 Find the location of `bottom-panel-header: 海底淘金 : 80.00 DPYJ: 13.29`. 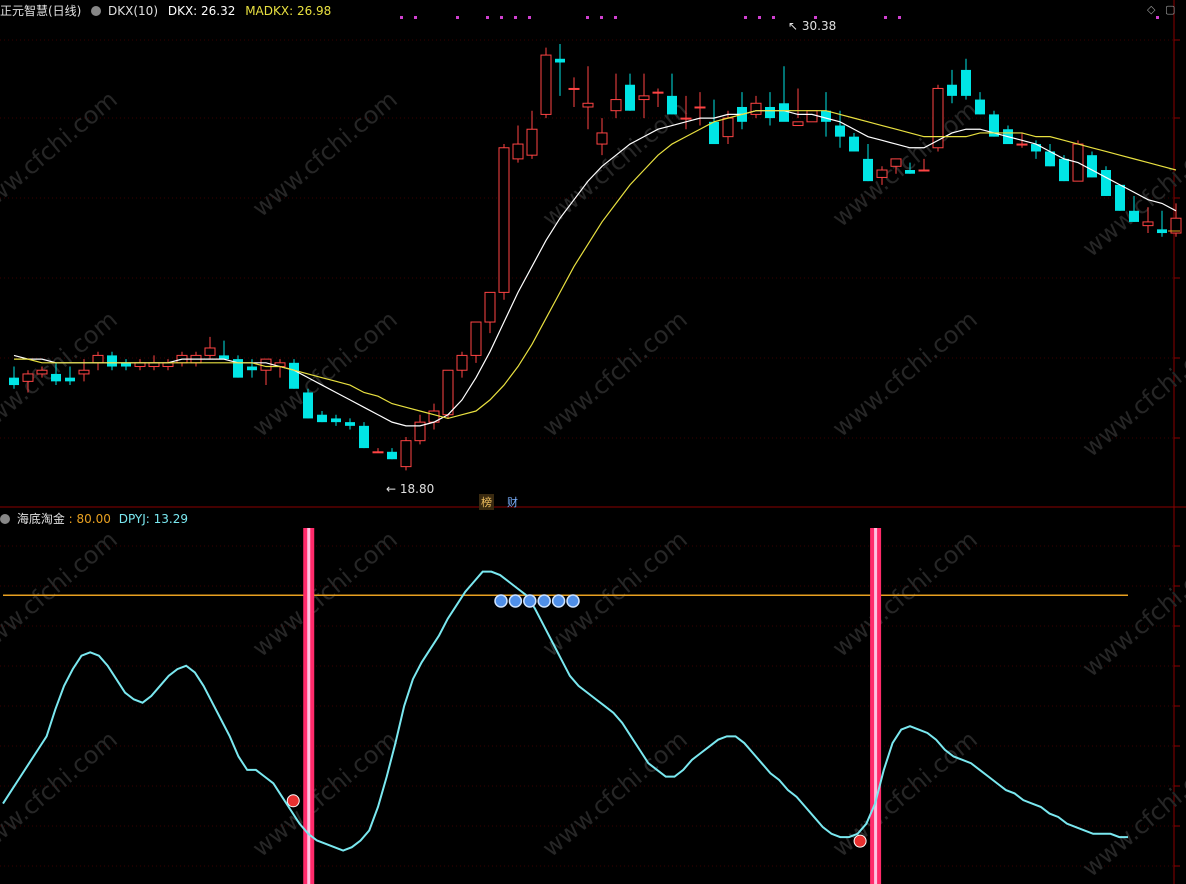

bottom-panel-header: 海底淘金 : 80.00 DPYJ: 13.29 is located at coordinates (94, 518).